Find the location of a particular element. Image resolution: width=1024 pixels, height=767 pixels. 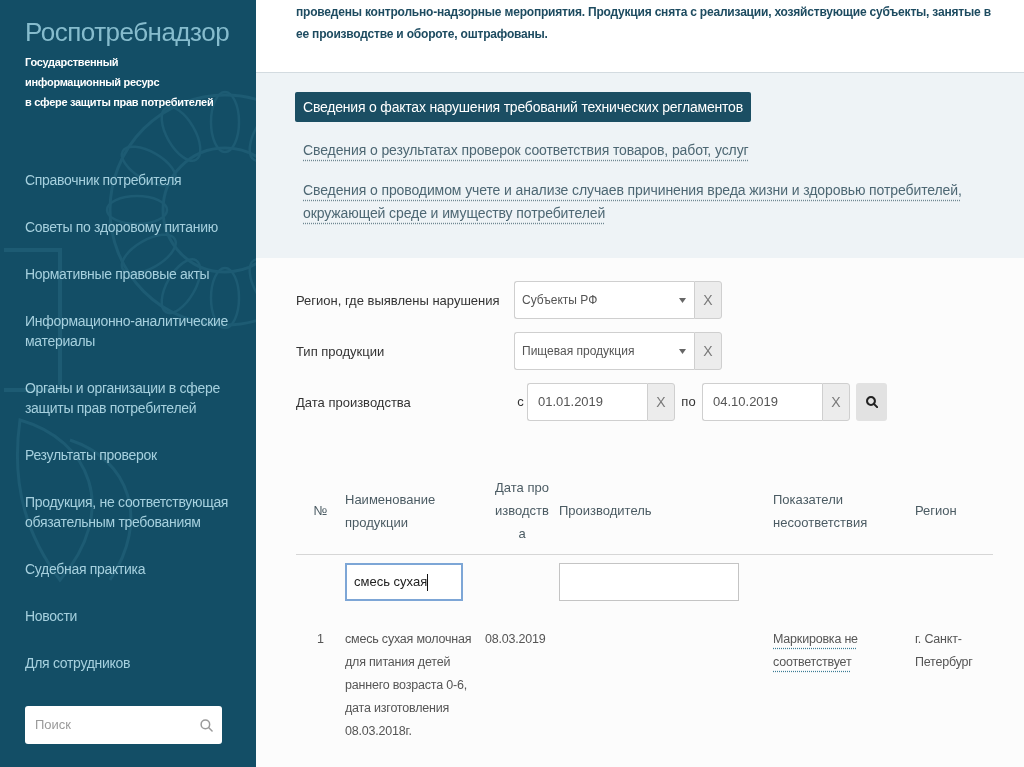

site-subtitle: Государственный информационный ресурс в сфере защиты прав потребителей is located at coordinates (119, 82).